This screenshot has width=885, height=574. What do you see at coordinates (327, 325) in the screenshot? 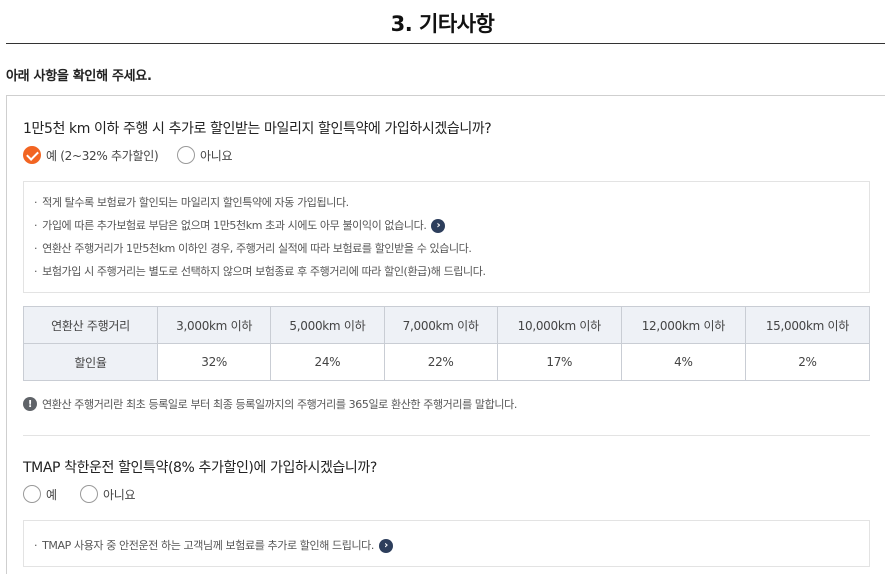
I see `table-header-cell: 5,000km 이하` at bounding box center [327, 325].